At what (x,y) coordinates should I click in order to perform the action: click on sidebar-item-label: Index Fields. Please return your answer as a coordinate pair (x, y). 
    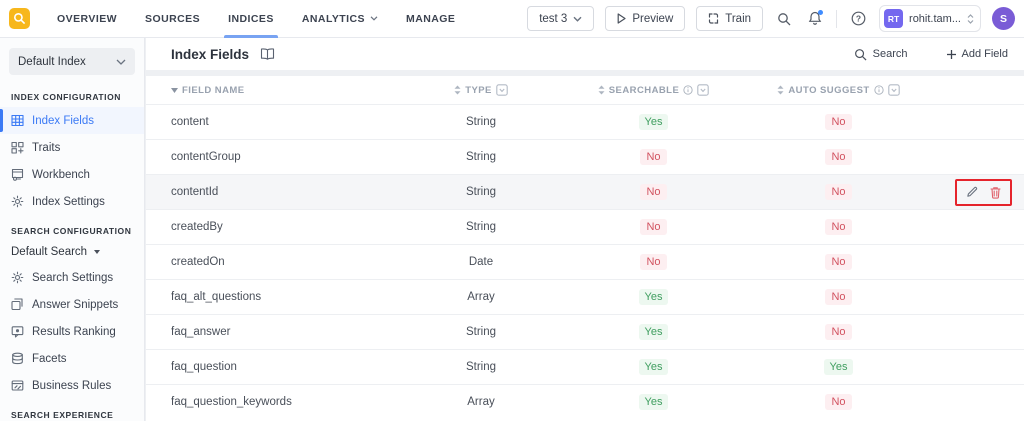
    Looking at the image, I should click on (63, 120).